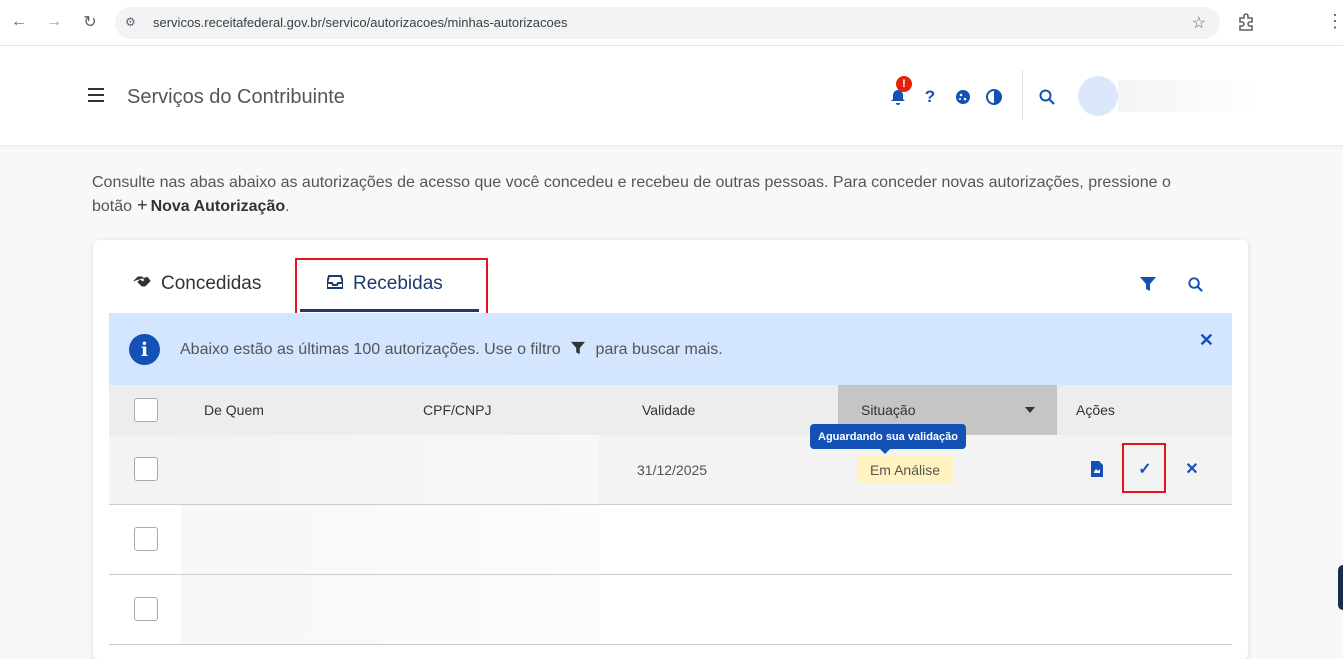 The height and width of the screenshot is (659, 1343). What do you see at coordinates (1098, 96) in the screenshot?
I see `avatar` at bounding box center [1098, 96].